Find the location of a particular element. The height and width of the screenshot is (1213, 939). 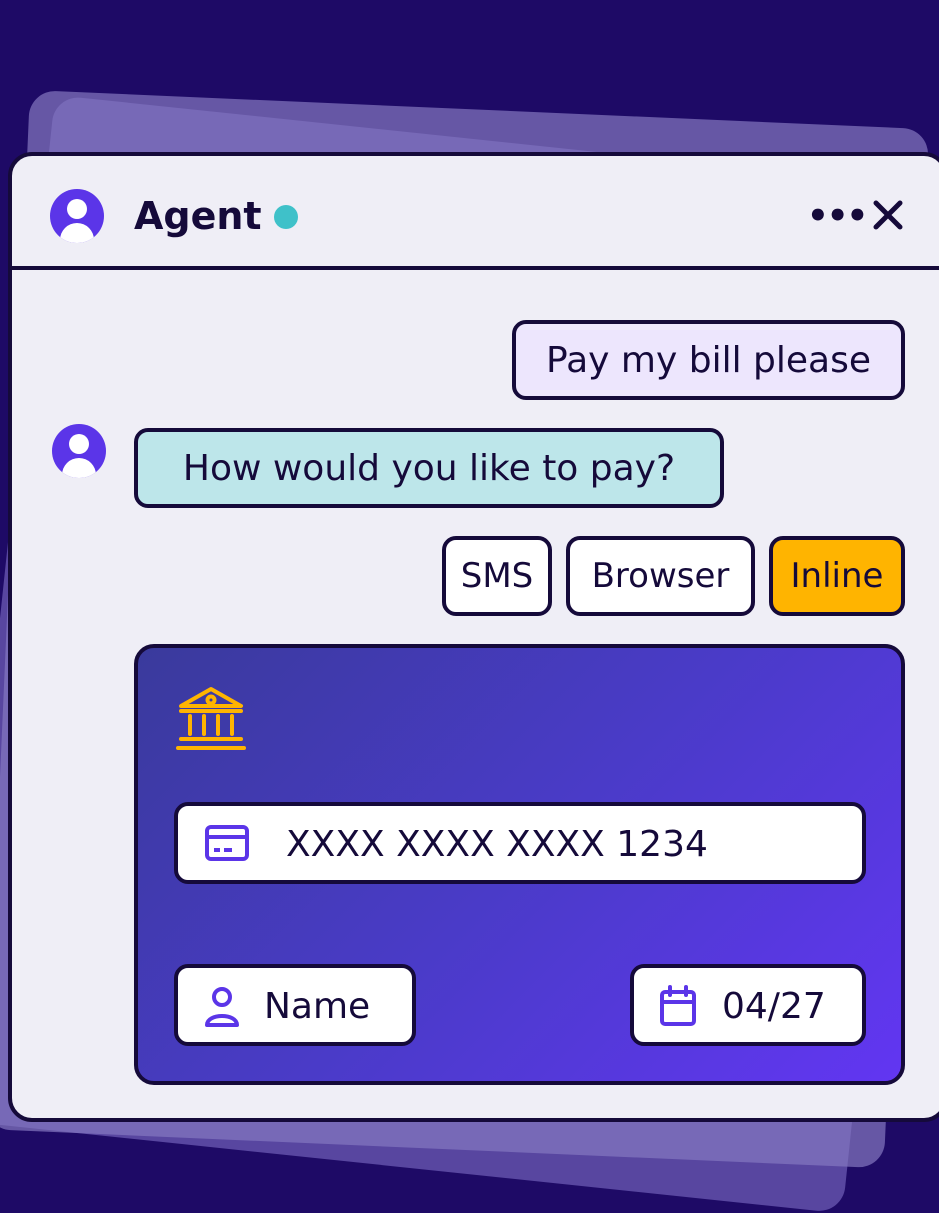

option-label: Browser is located at coordinates (660, 576).